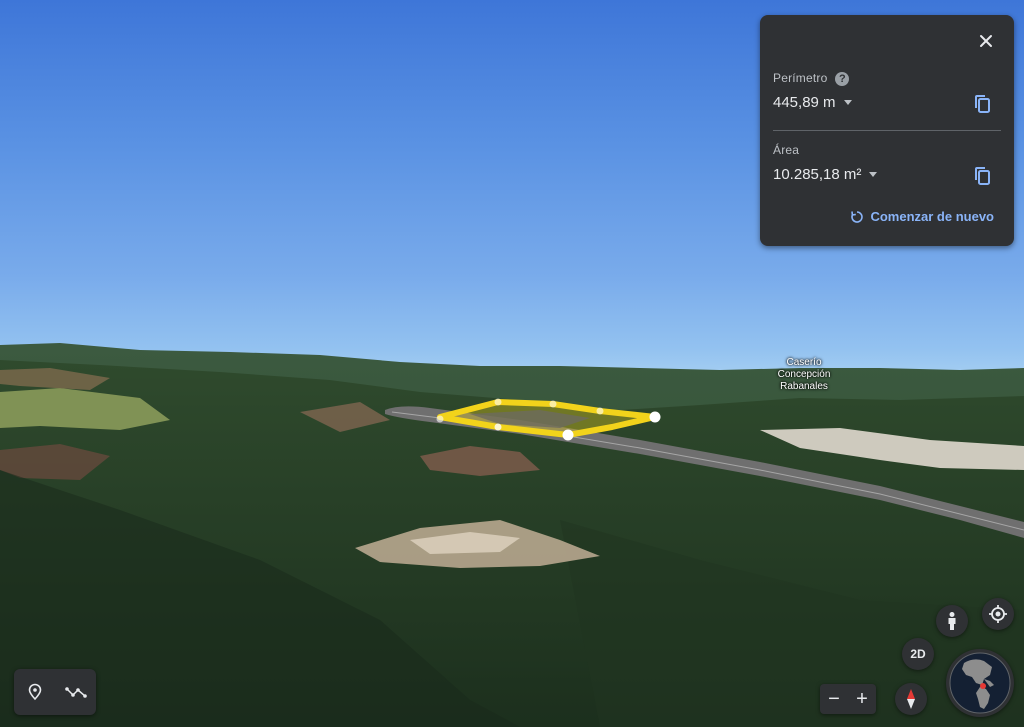 This screenshot has width=1024, height=727. I want to click on globe-icon, so click(980, 683).